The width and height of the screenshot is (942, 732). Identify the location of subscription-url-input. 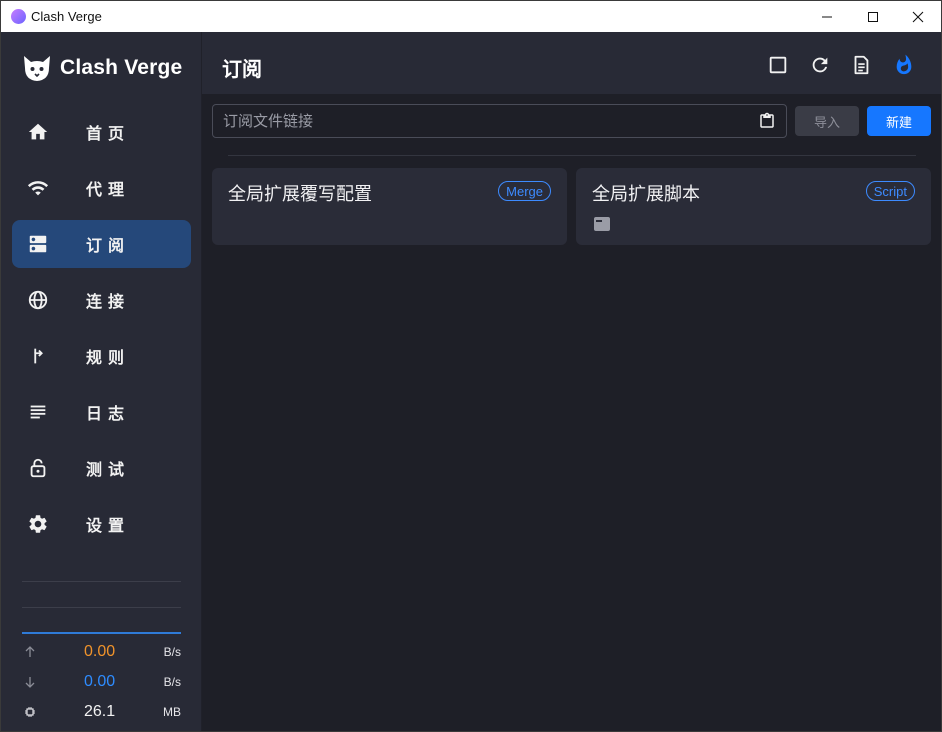
(499, 121).